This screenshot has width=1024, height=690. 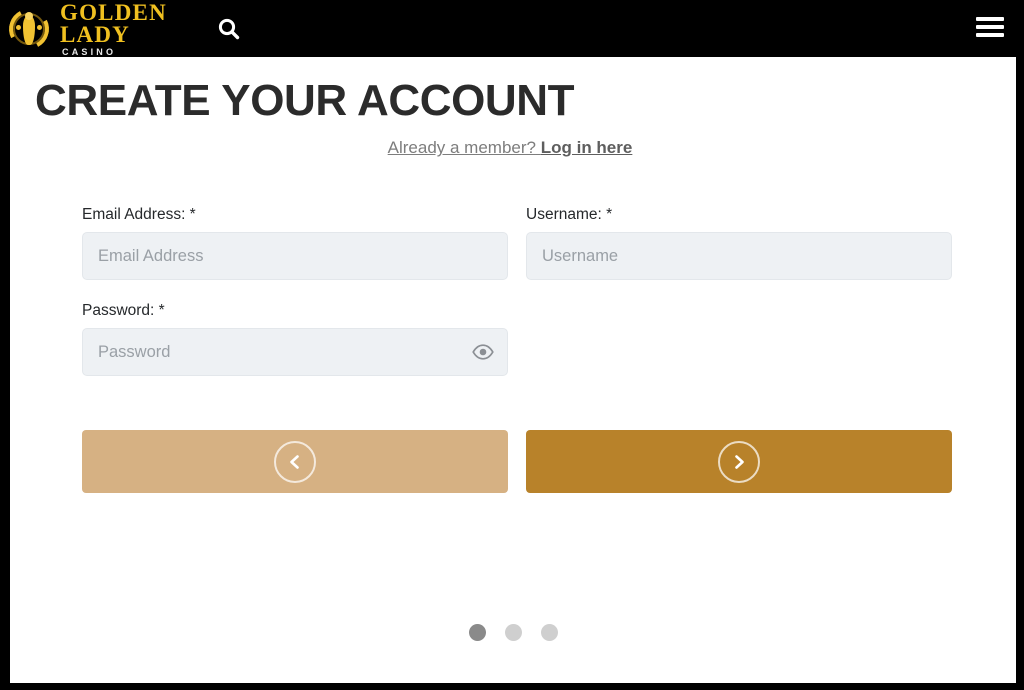 I want to click on chevron-right-icon, so click(x=739, y=461).